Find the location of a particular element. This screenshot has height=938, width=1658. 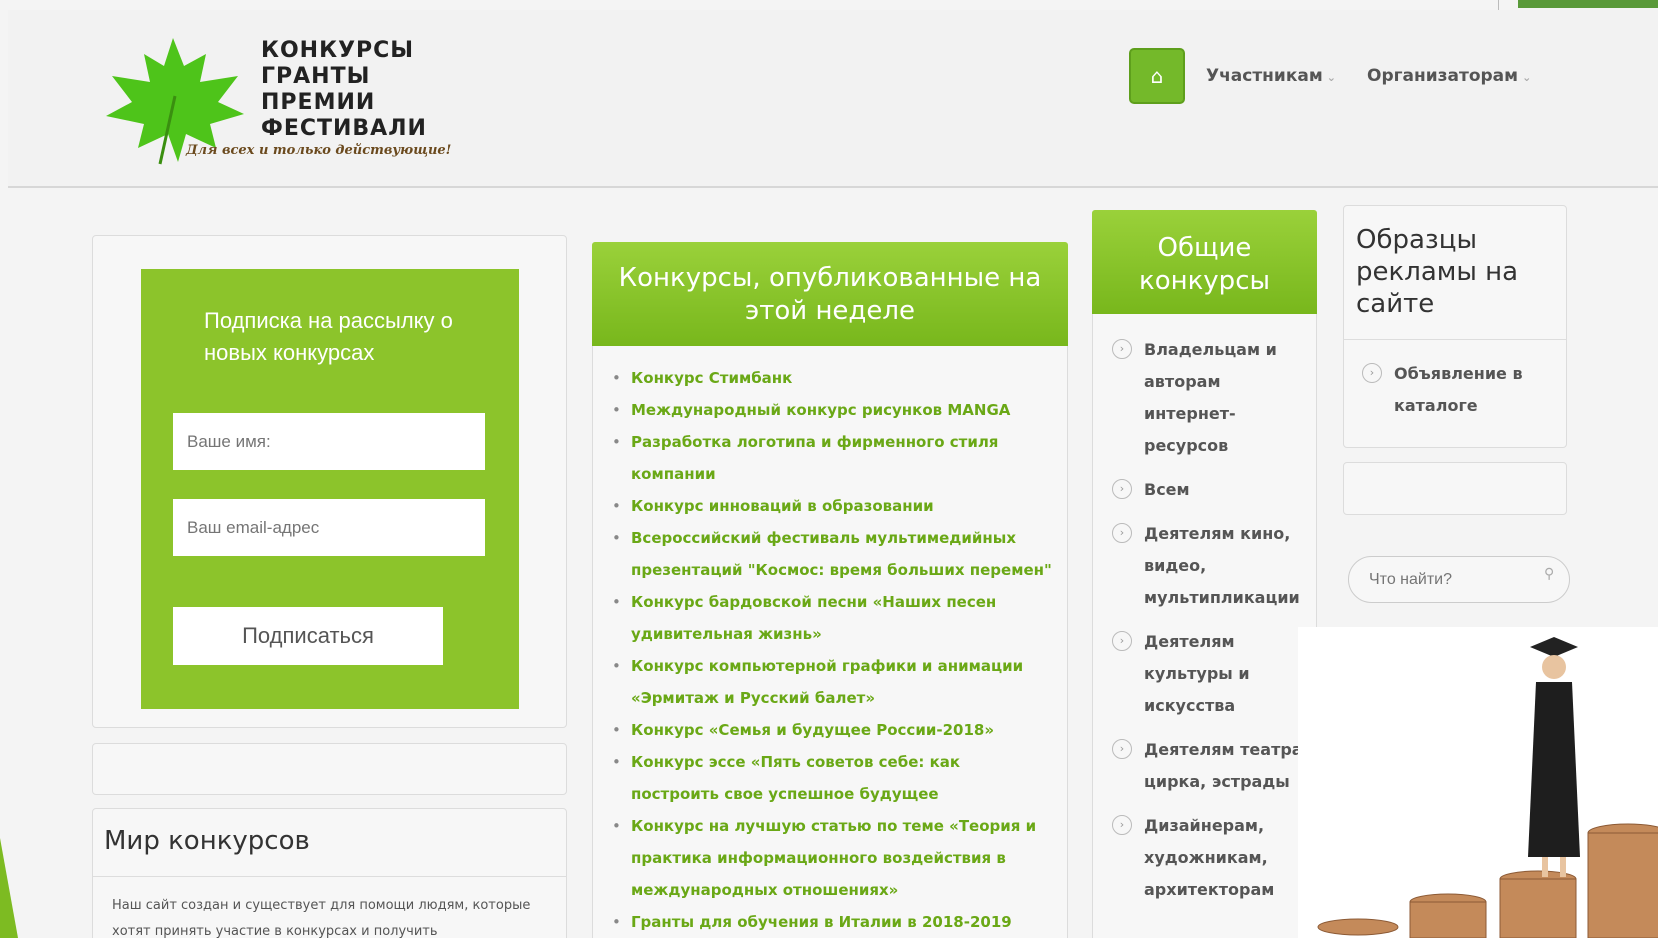

ads-title: Образцы рекламы на сайте is located at coordinates (1437, 272).